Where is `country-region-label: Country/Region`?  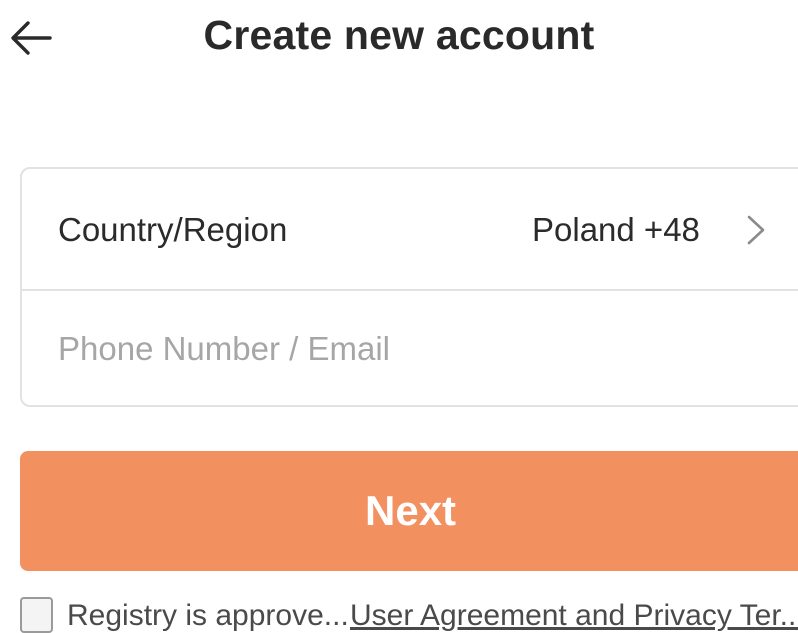
country-region-label: Country/Region is located at coordinates (173, 229).